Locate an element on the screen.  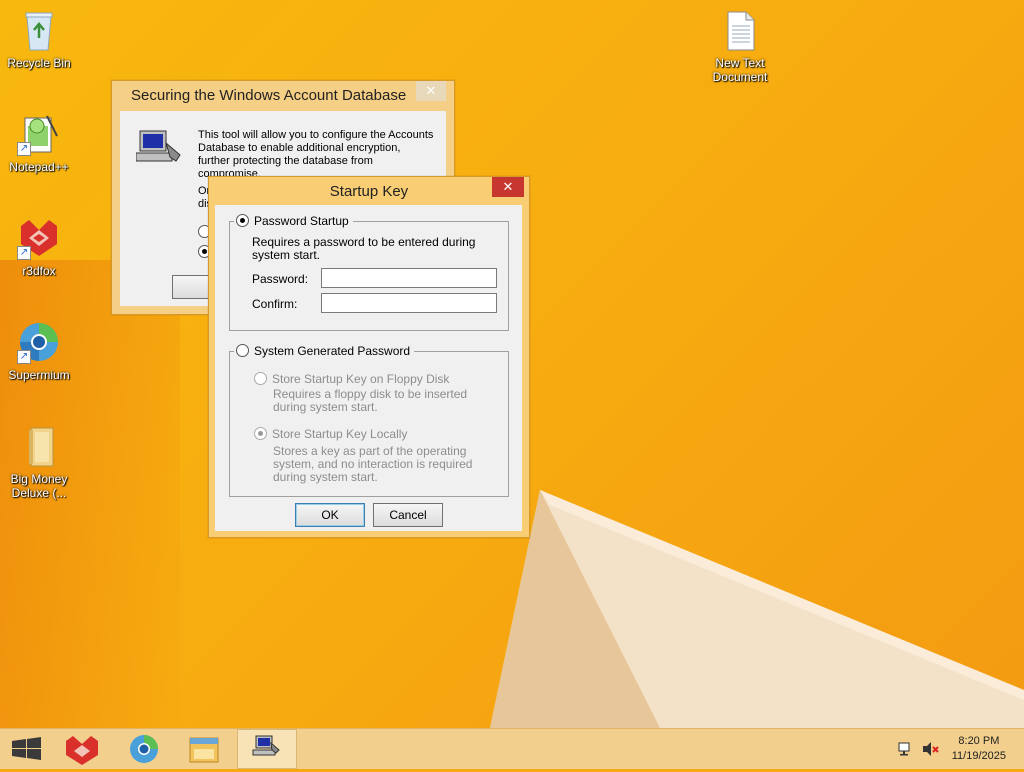
clock-time: 8:20 PM is located at coordinates (979, 741).